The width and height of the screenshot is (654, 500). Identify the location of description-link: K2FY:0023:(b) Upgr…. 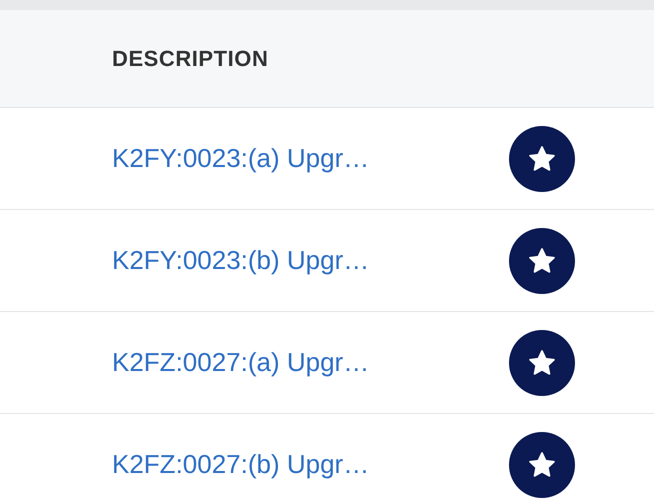
(310, 260).